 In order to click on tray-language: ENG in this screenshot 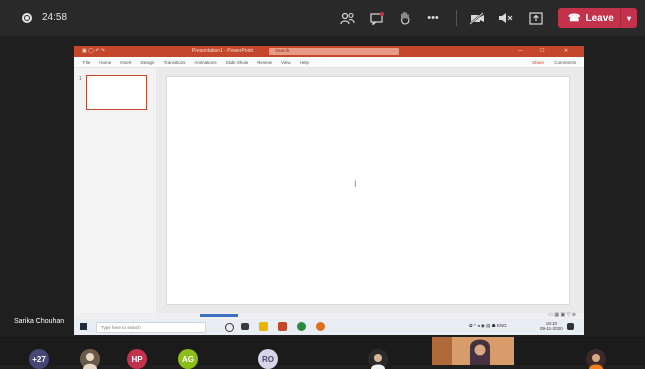, I will do `click(501, 325)`.